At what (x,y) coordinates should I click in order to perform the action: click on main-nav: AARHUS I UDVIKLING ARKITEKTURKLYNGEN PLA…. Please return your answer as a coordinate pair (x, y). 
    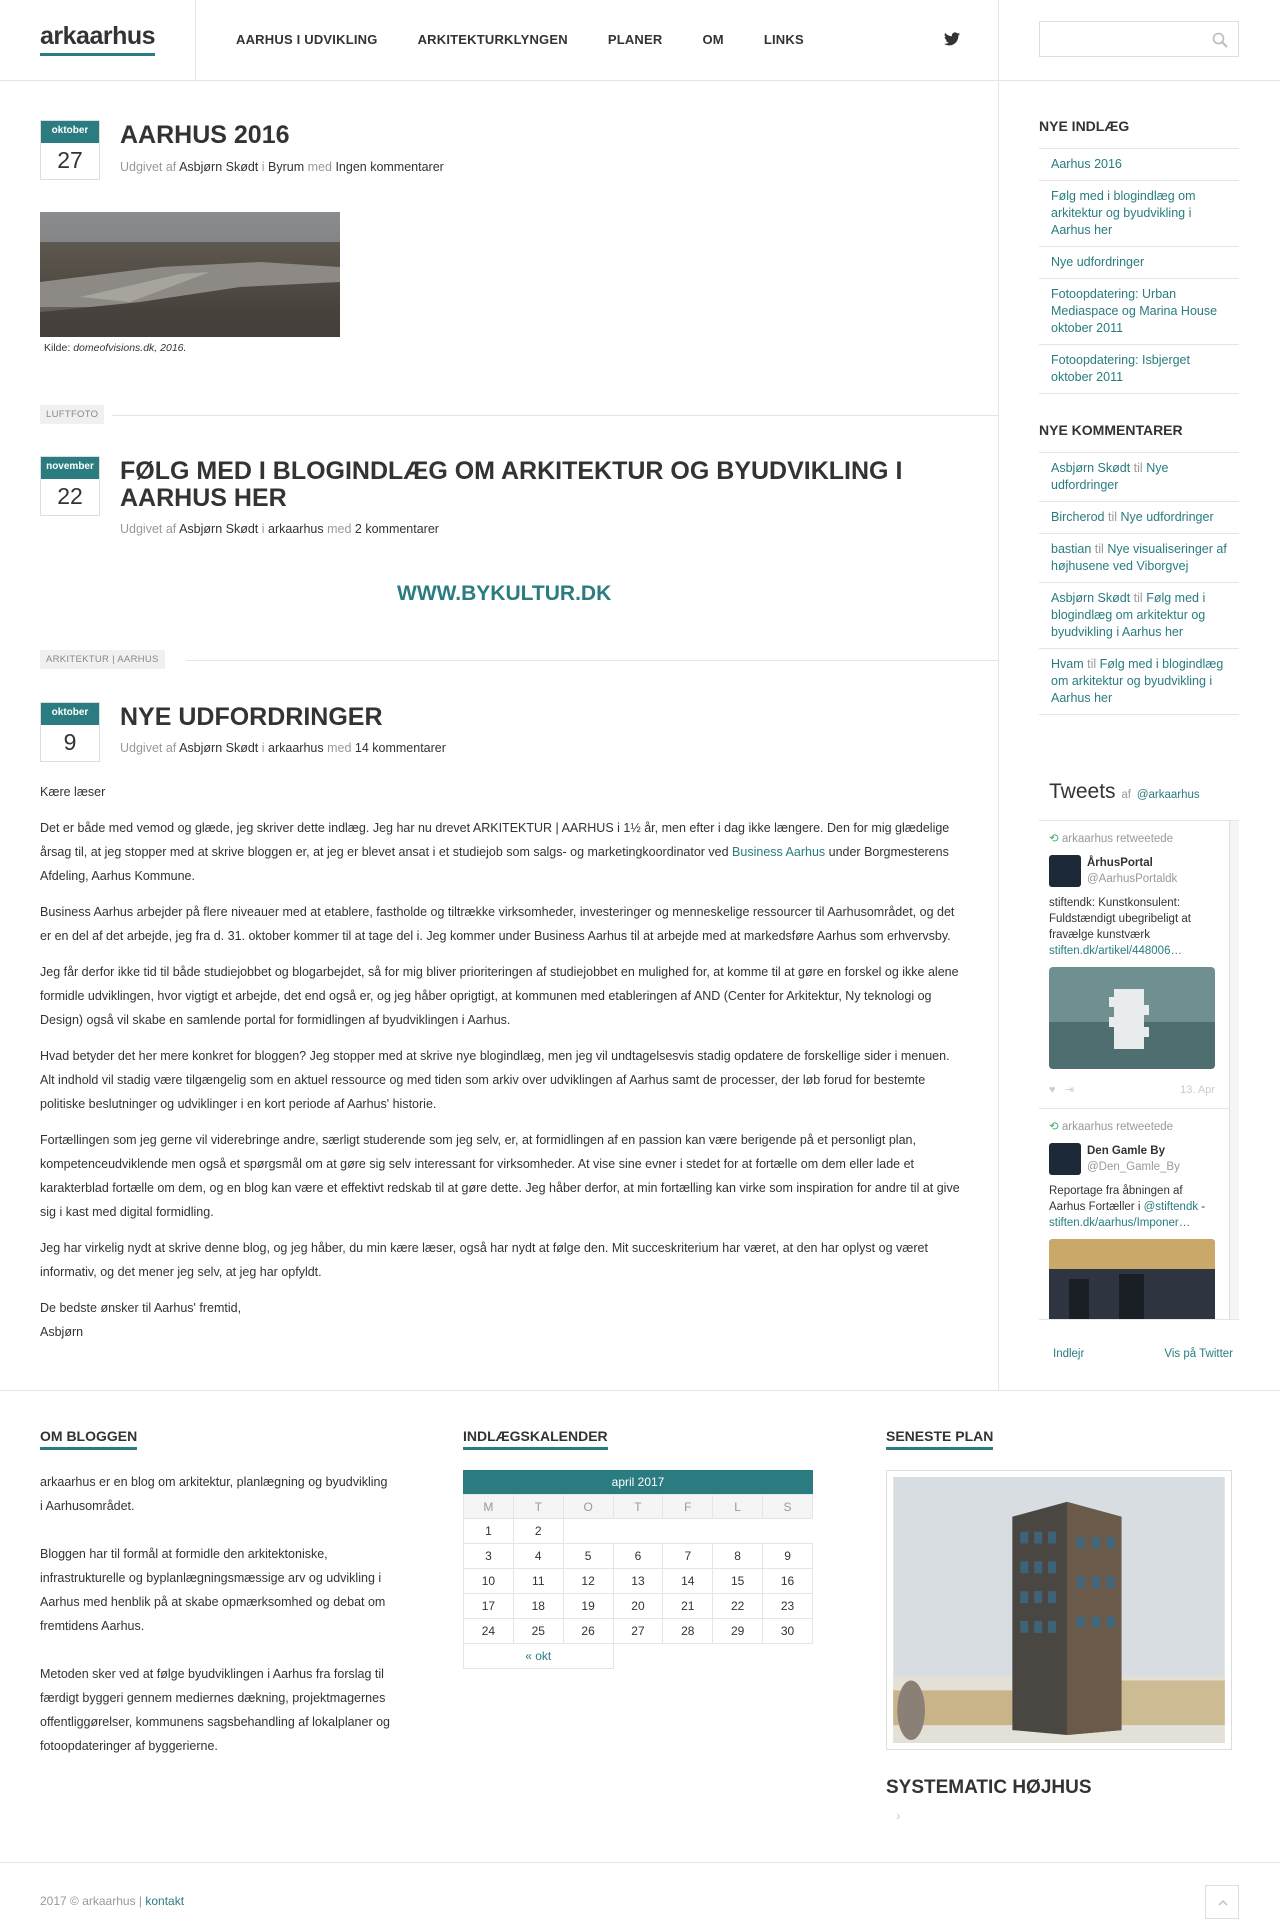
    Looking at the image, I should click on (520, 39).